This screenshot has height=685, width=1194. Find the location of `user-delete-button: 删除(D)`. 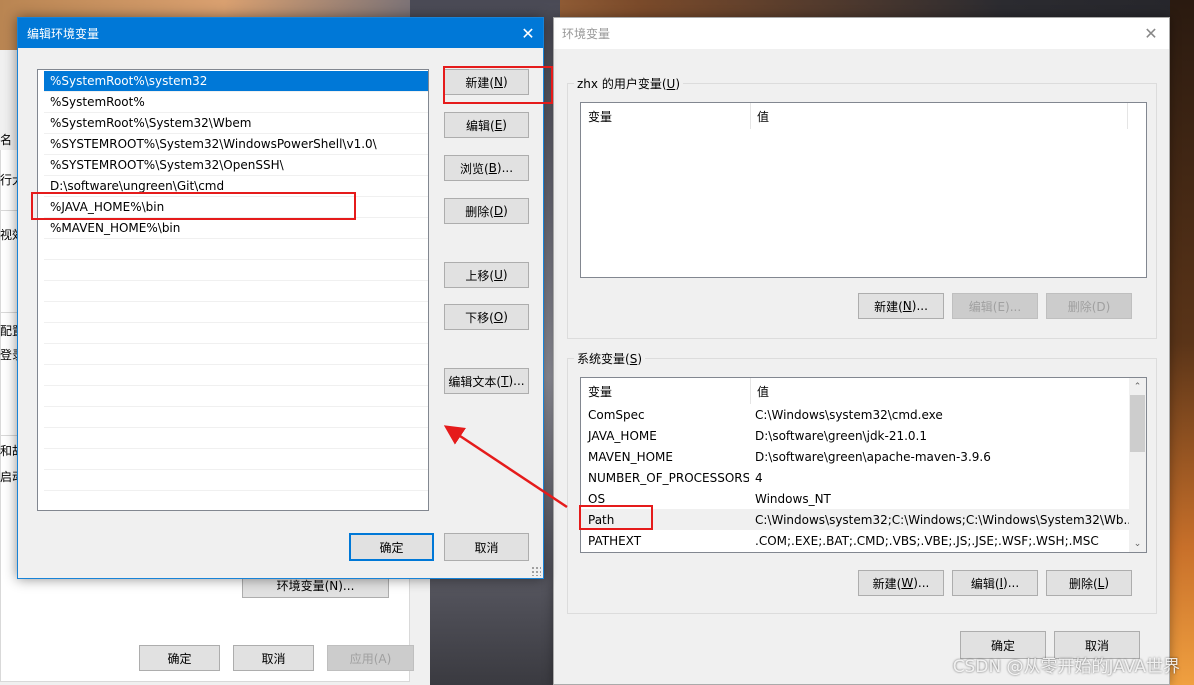

user-delete-button: 删除(D) is located at coordinates (1089, 306).